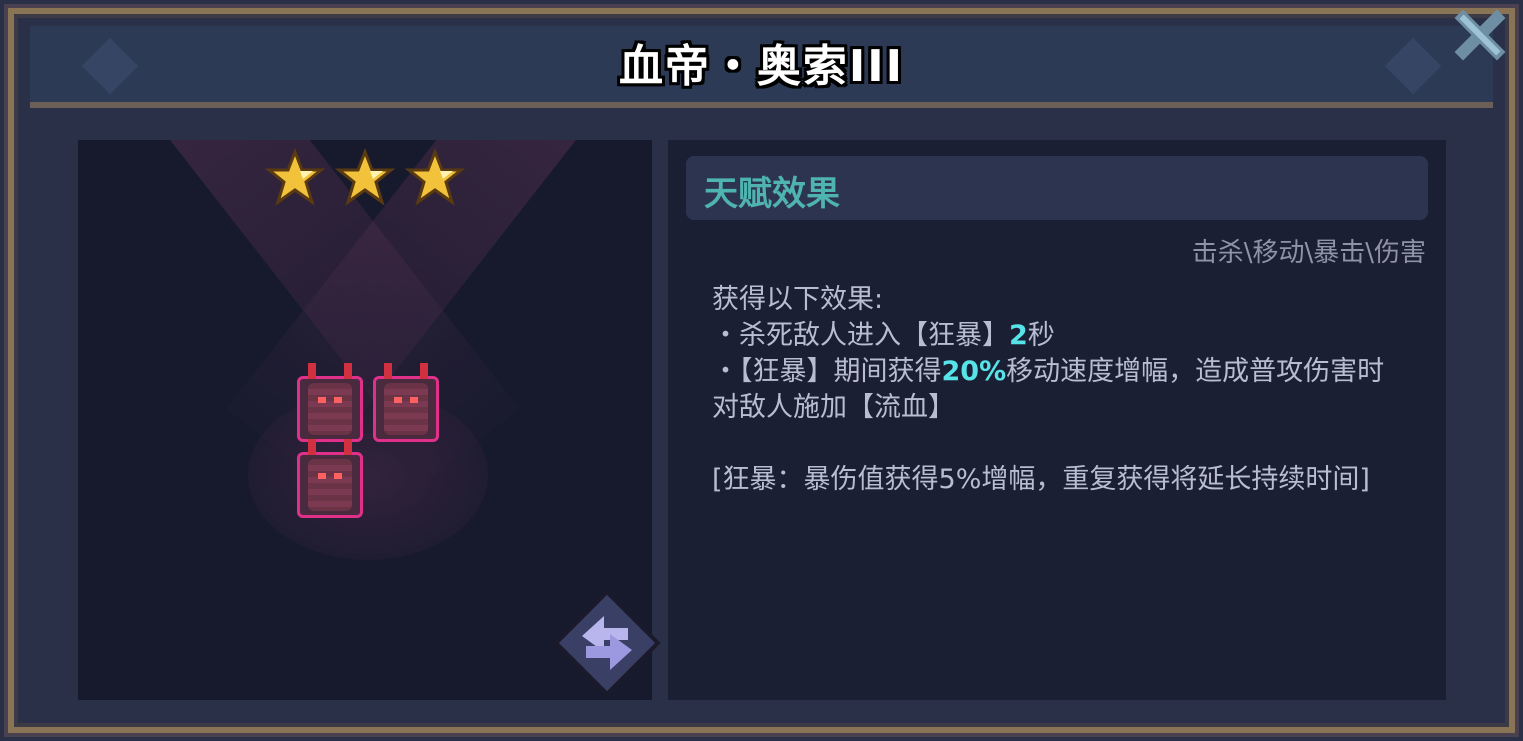 The height and width of the screenshot is (741, 1523). Describe the element at coordinates (368, 475) in the screenshot. I see `stage-spotlight` at that location.